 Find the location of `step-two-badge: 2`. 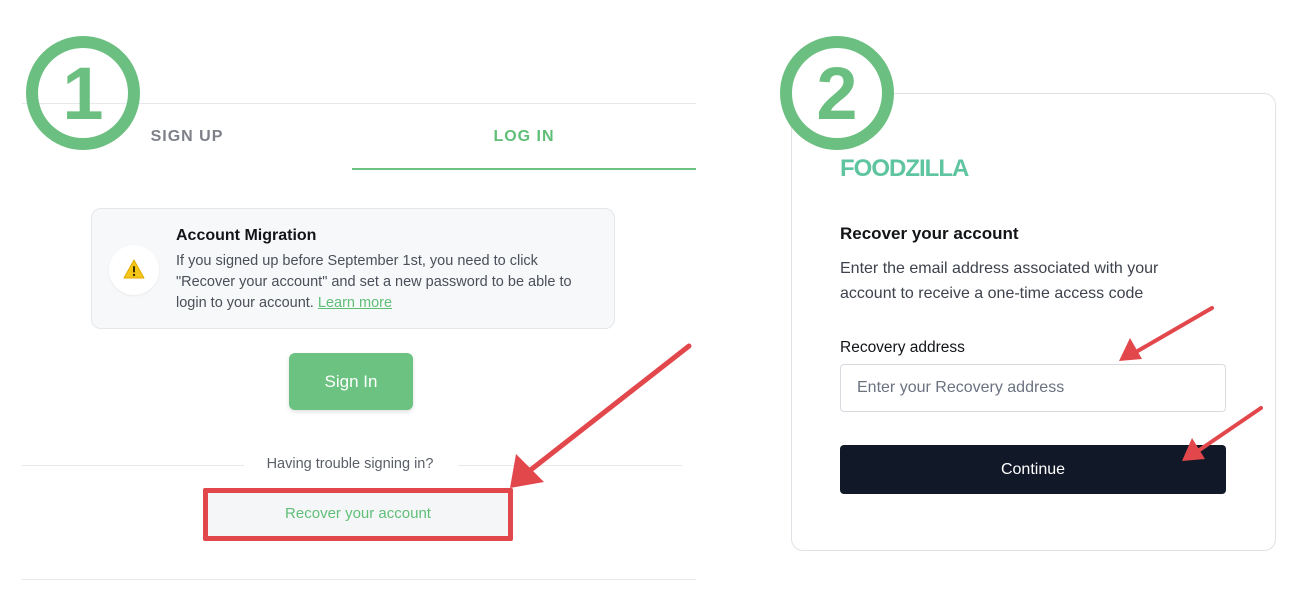

step-two-badge: 2 is located at coordinates (837, 93).